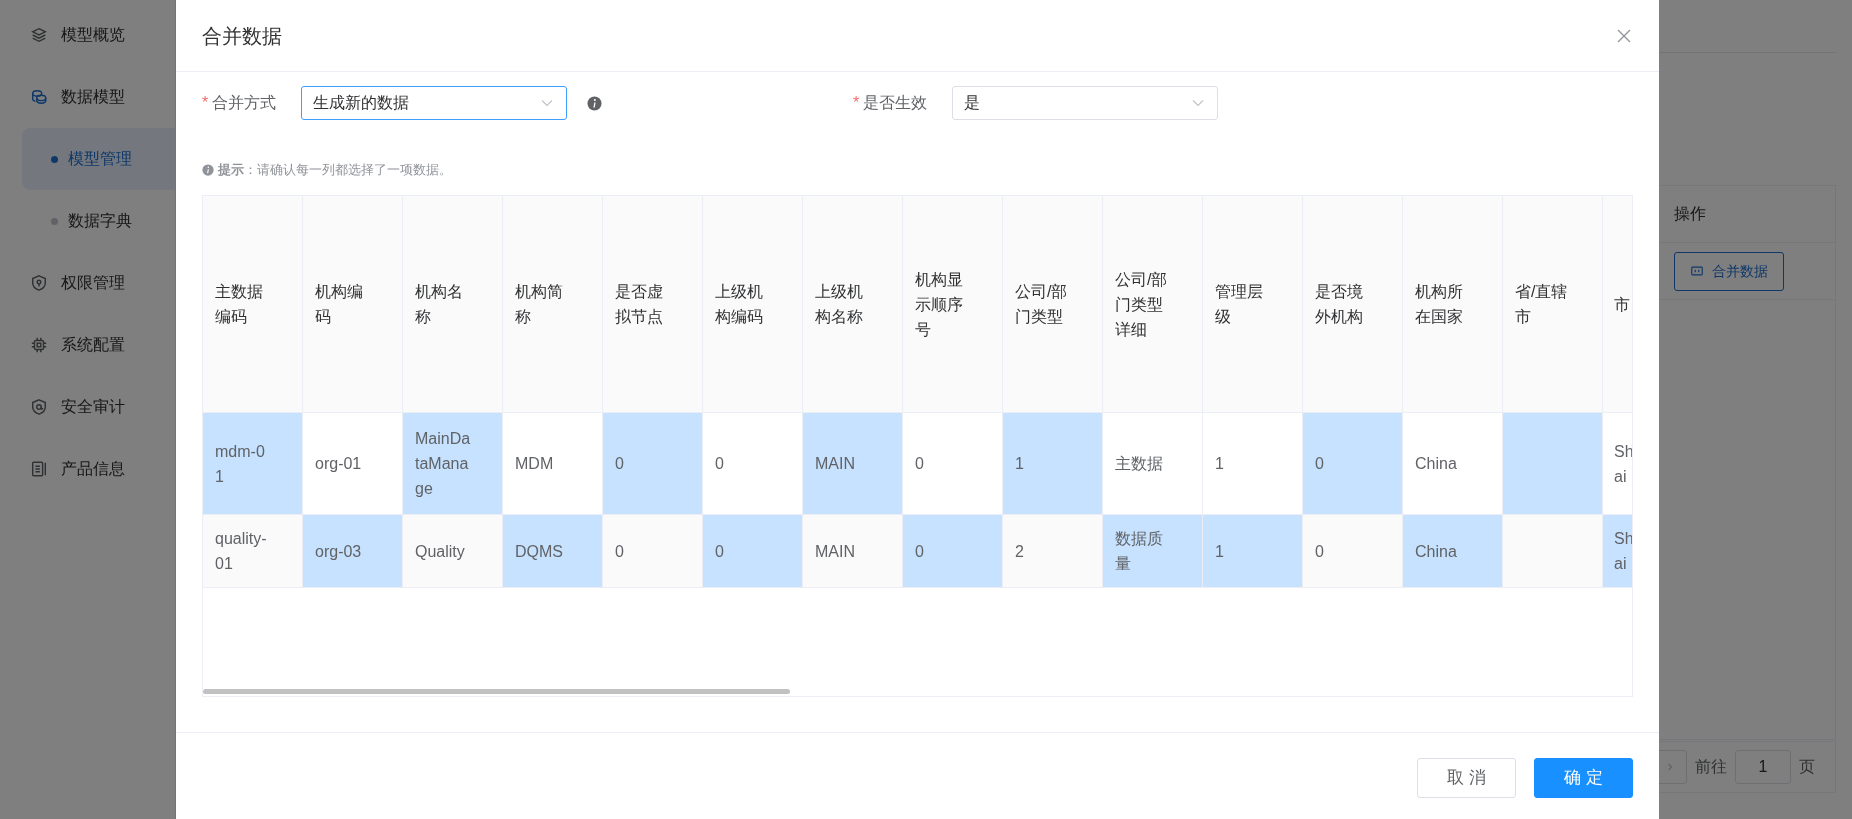 This screenshot has width=1852, height=819. I want to click on column-header: 是否境外机构, so click(1353, 304).